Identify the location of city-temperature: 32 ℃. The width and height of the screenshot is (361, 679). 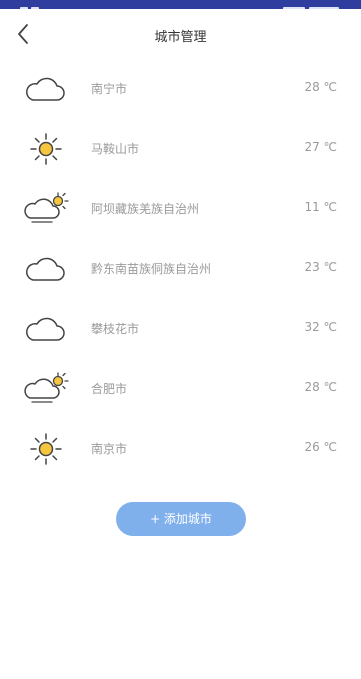
(320, 327).